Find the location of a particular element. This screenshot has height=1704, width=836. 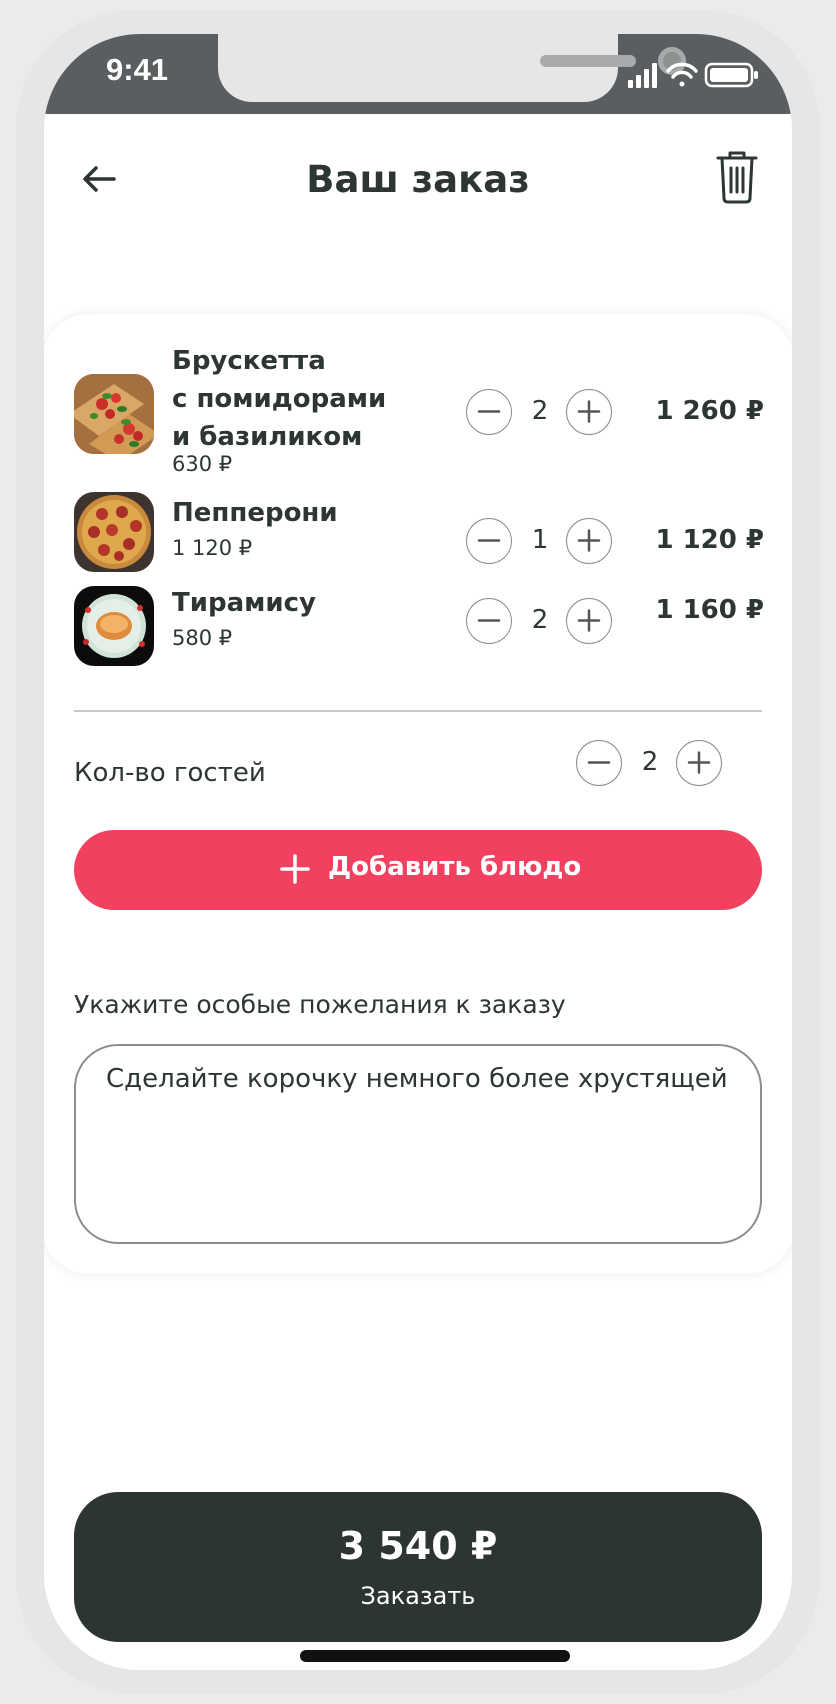

wishes-label: Укажите особые пожелания к заказу is located at coordinates (320, 1004).